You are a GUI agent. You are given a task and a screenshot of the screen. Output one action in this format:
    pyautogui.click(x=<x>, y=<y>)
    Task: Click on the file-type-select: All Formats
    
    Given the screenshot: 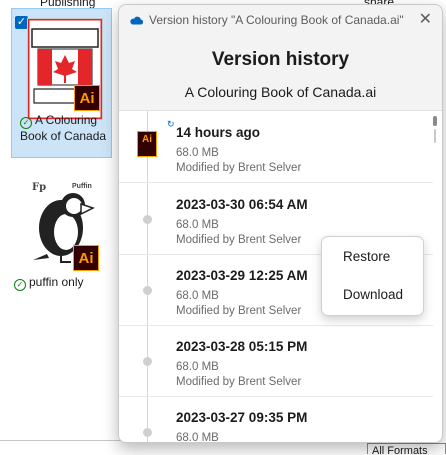 What is the action you would take?
    pyautogui.click(x=406, y=448)
    